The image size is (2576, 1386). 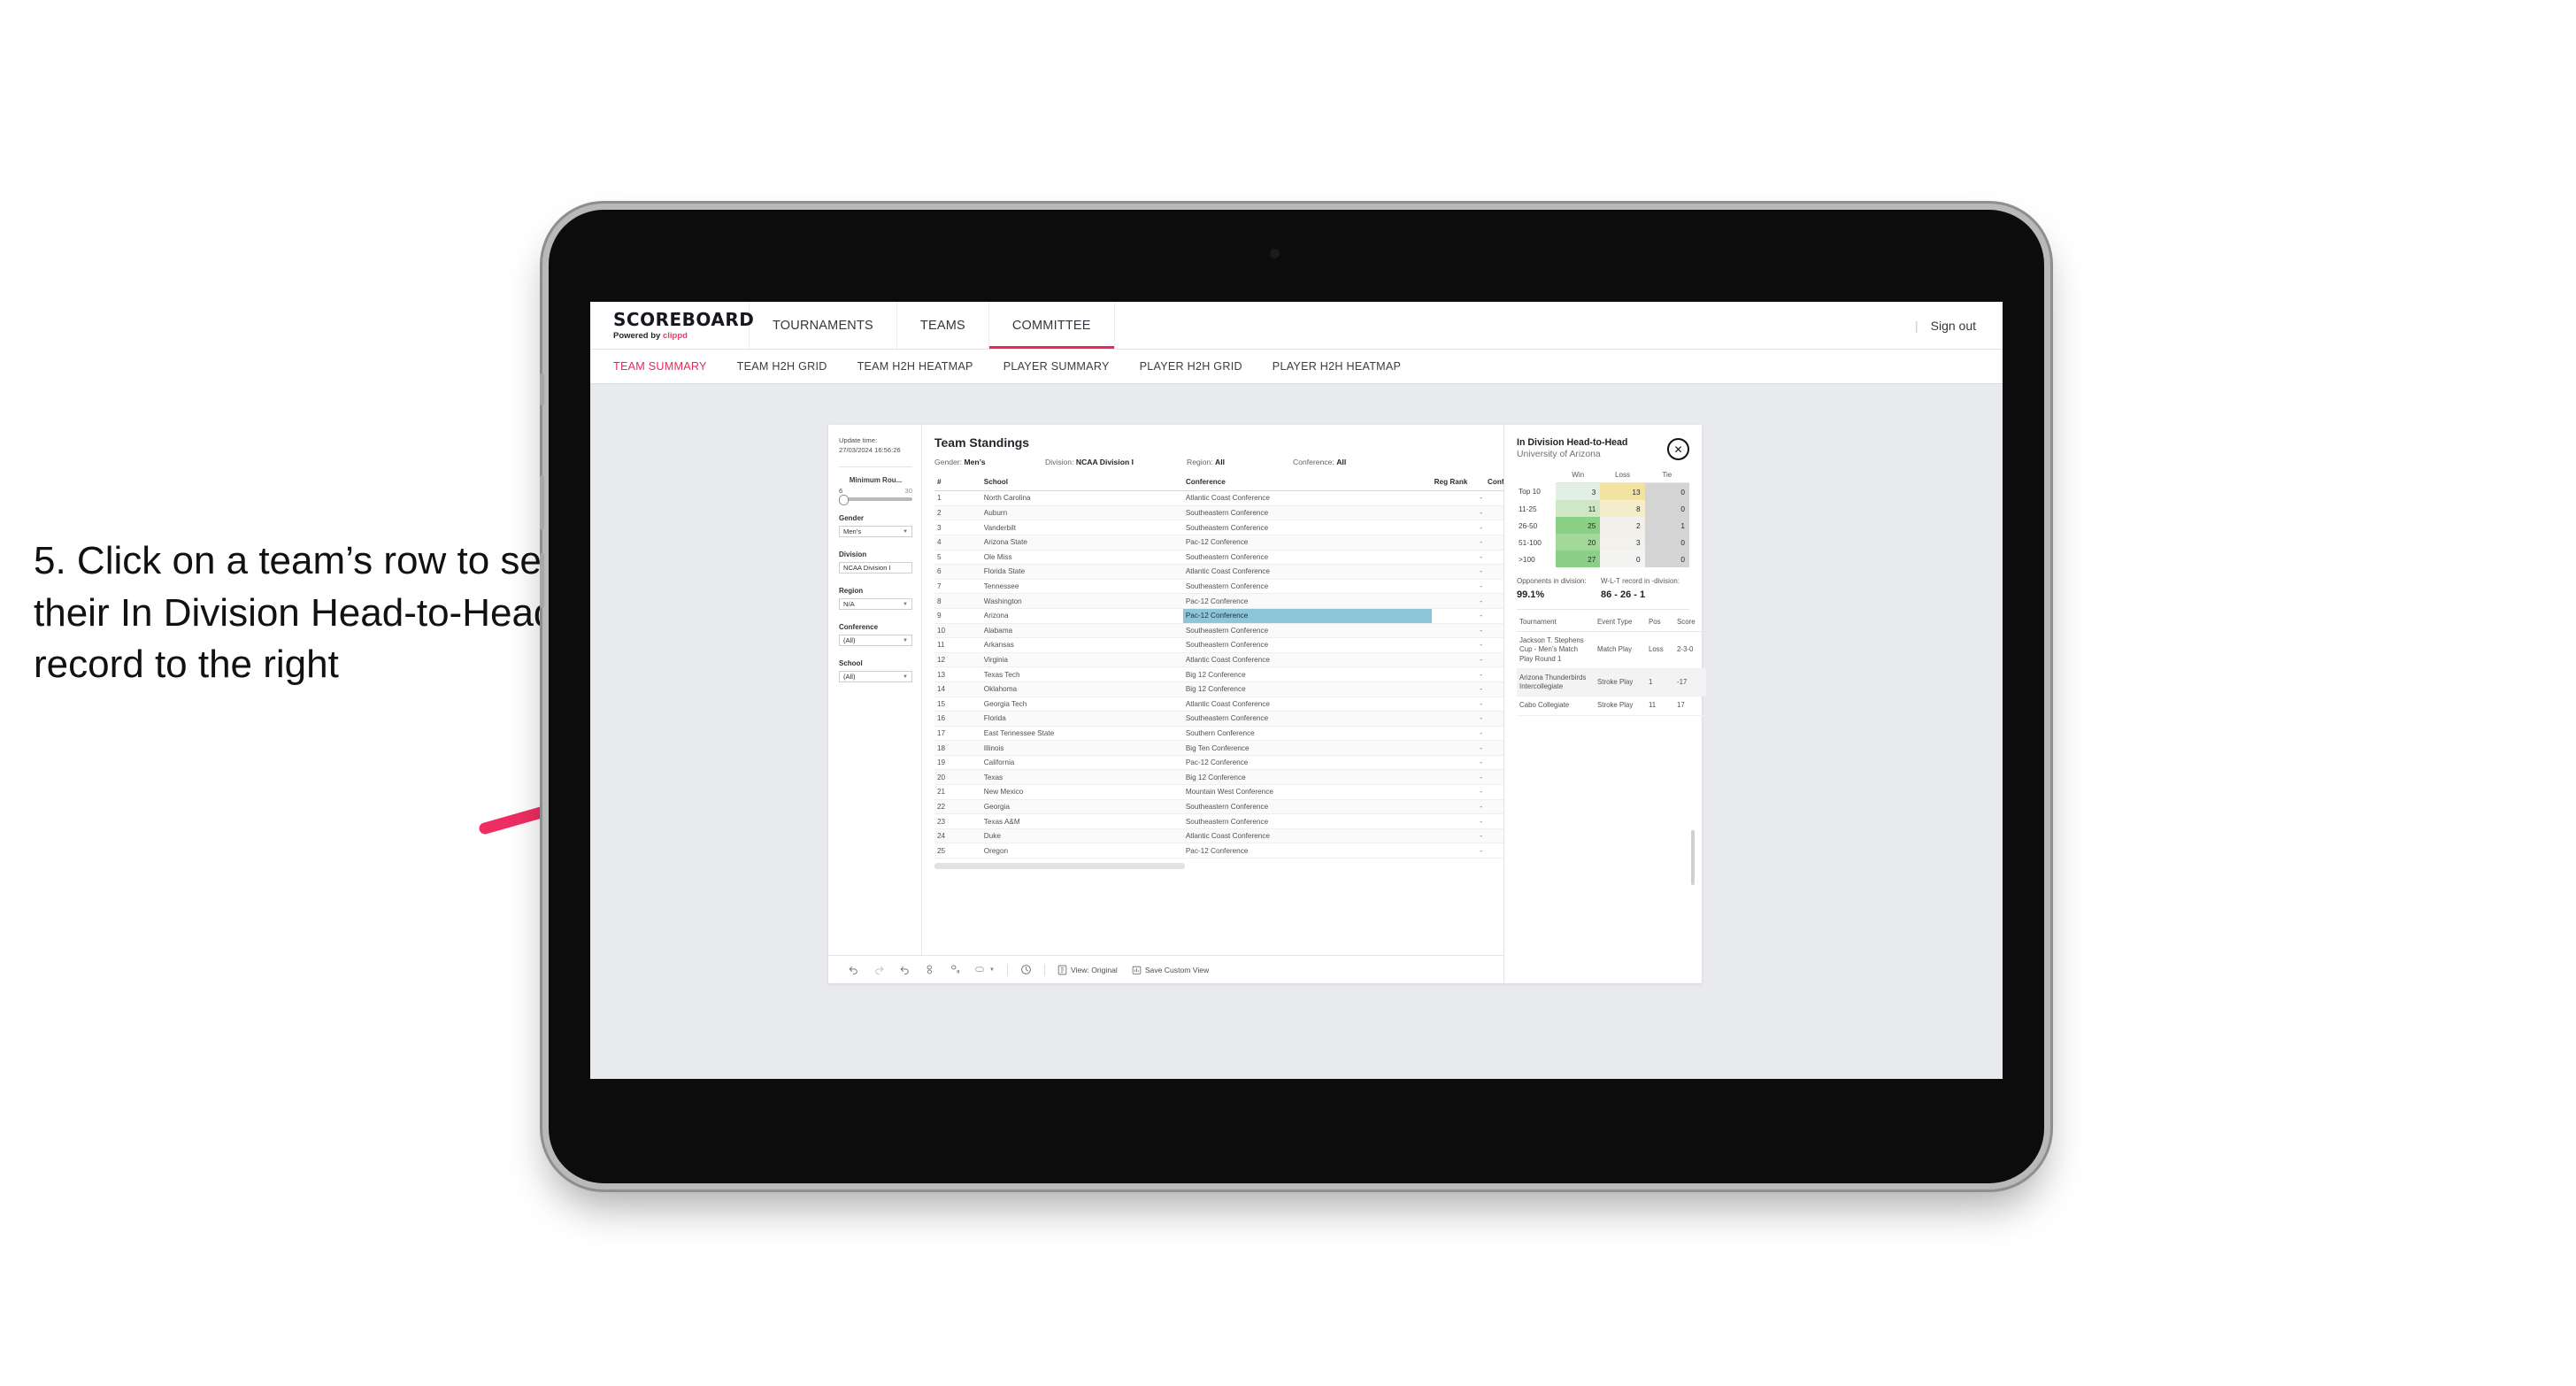 I want to click on cell-school: Tennessee, so click(x=1081, y=587).